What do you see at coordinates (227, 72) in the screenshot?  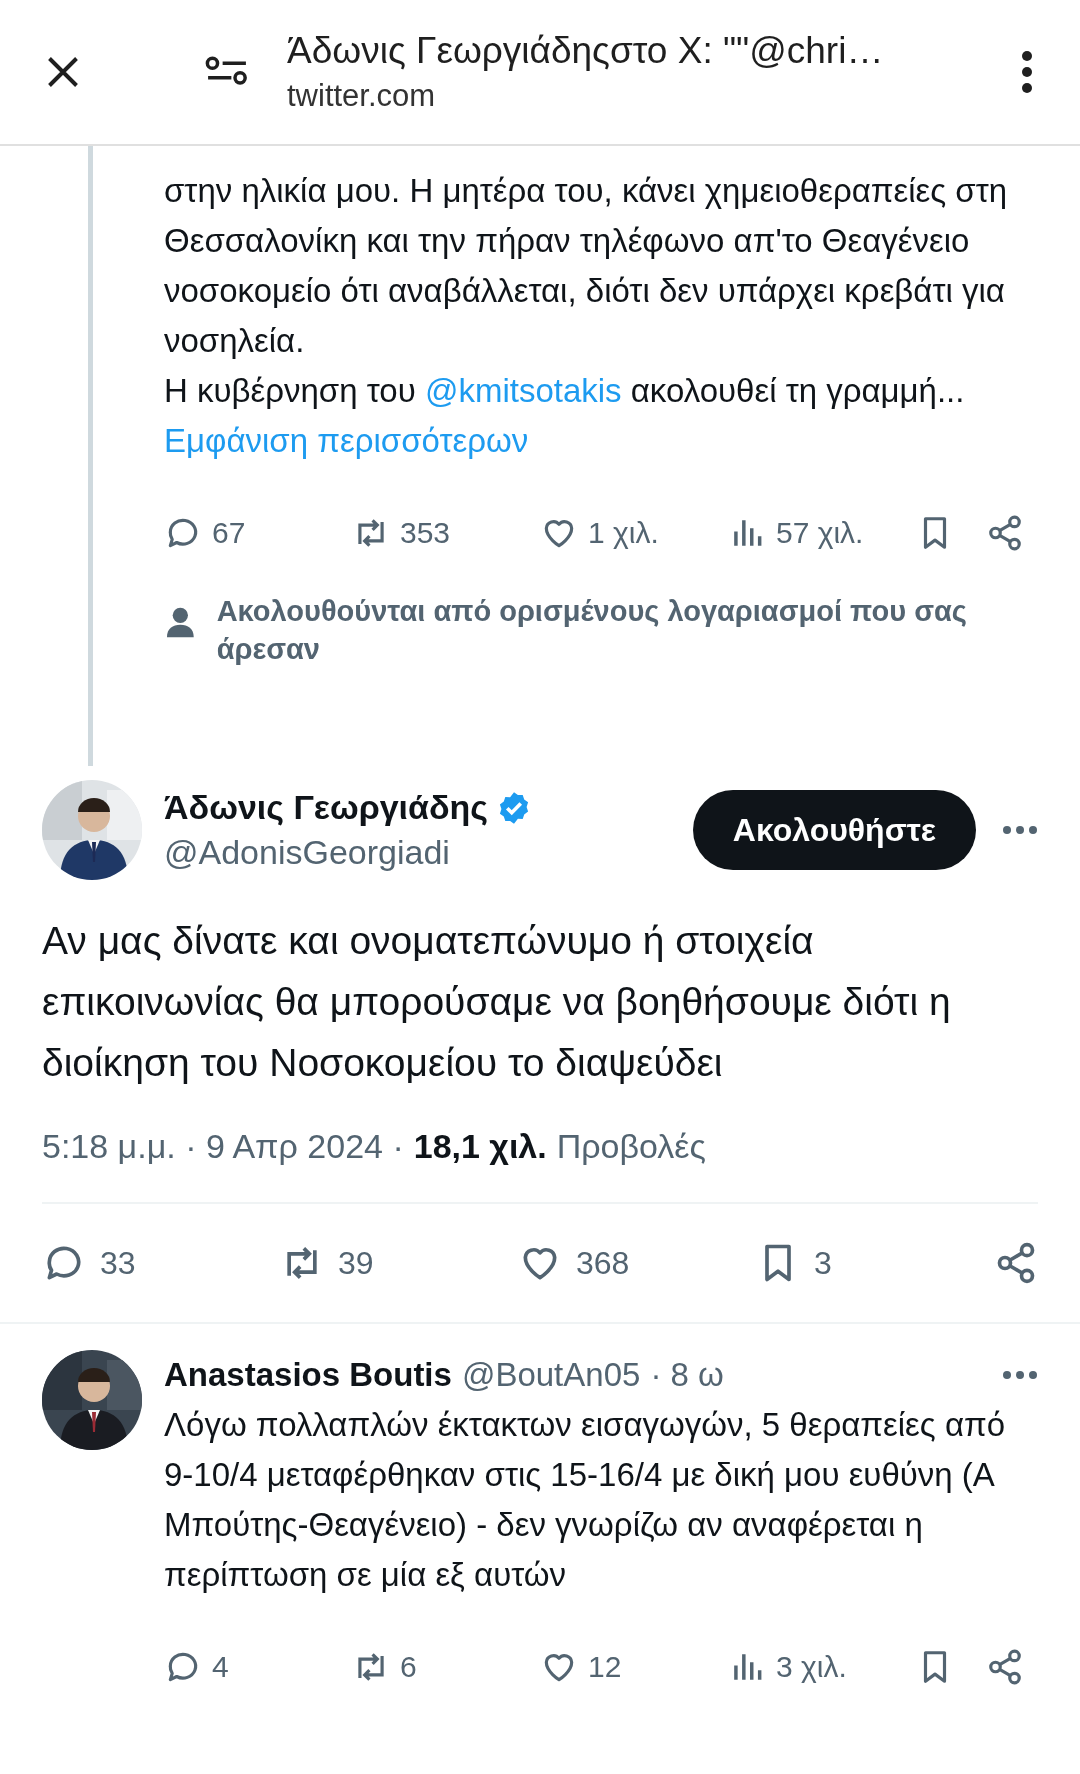 I see `tune-icon` at bounding box center [227, 72].